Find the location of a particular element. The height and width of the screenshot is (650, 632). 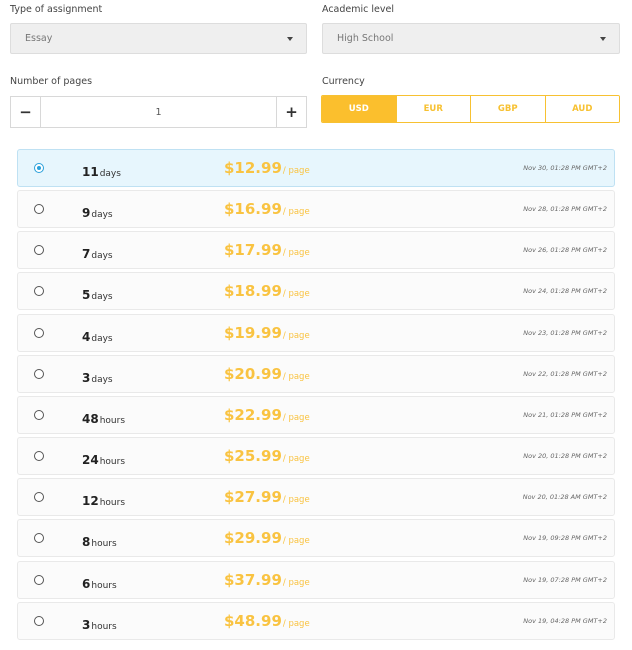

price: $17.99/ page is located at coordinates (267, 249).